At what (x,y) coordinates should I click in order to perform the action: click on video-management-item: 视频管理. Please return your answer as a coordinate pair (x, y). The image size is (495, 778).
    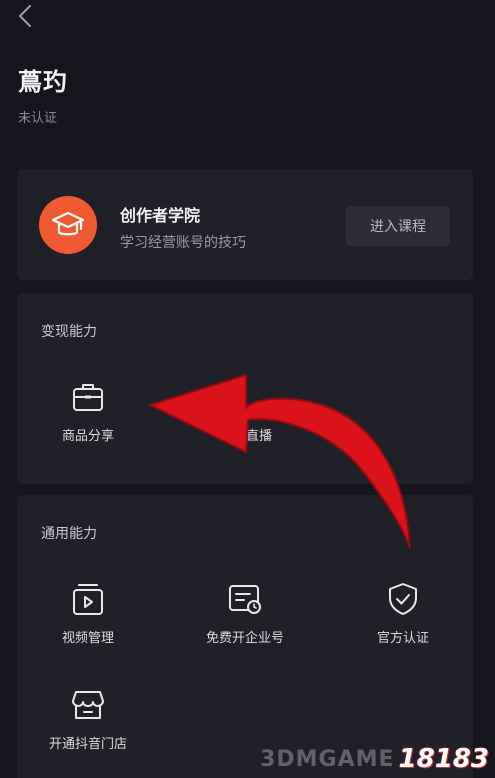
    Looking at the image, I should click on (88, 613).